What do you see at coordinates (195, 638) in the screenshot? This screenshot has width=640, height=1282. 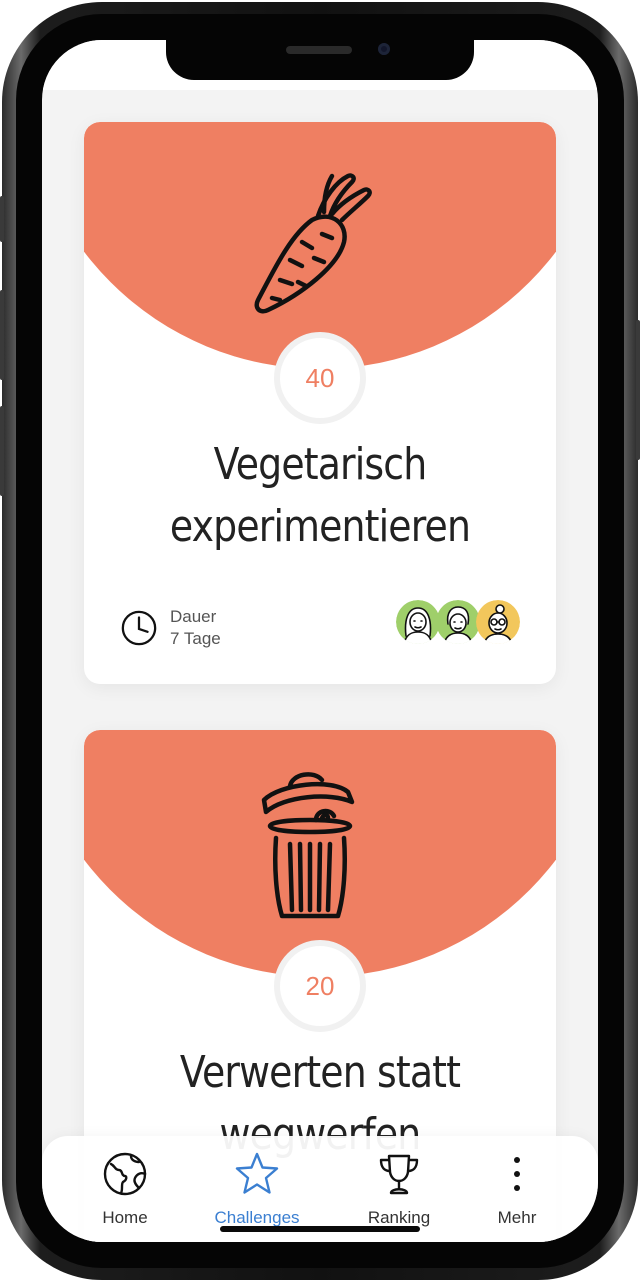 I see `duration-value: 7 Tage` at bounding box center [195, 638].